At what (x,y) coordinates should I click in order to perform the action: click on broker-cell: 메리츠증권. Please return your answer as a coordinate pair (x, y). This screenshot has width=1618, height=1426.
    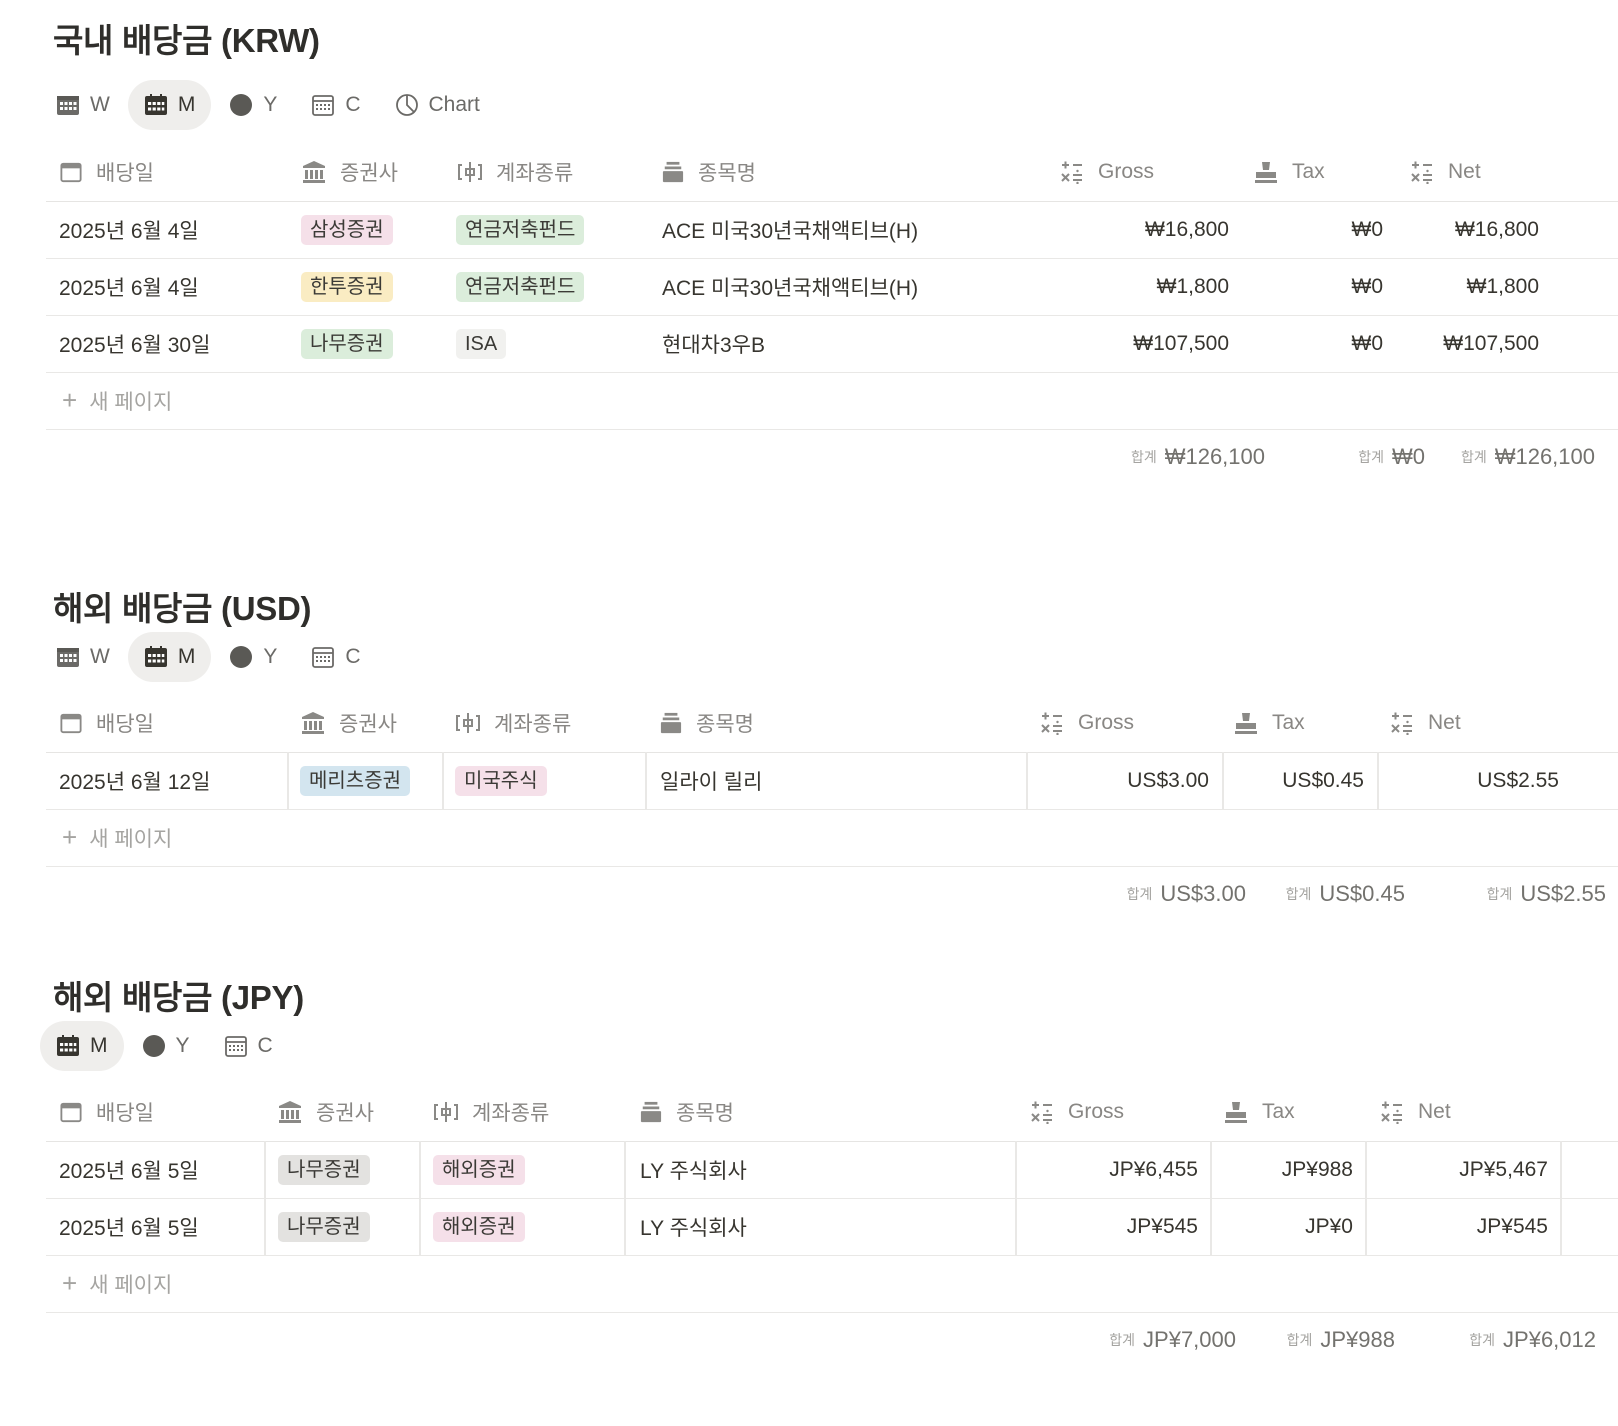
    Looking at the image, I should click on (355, 780).